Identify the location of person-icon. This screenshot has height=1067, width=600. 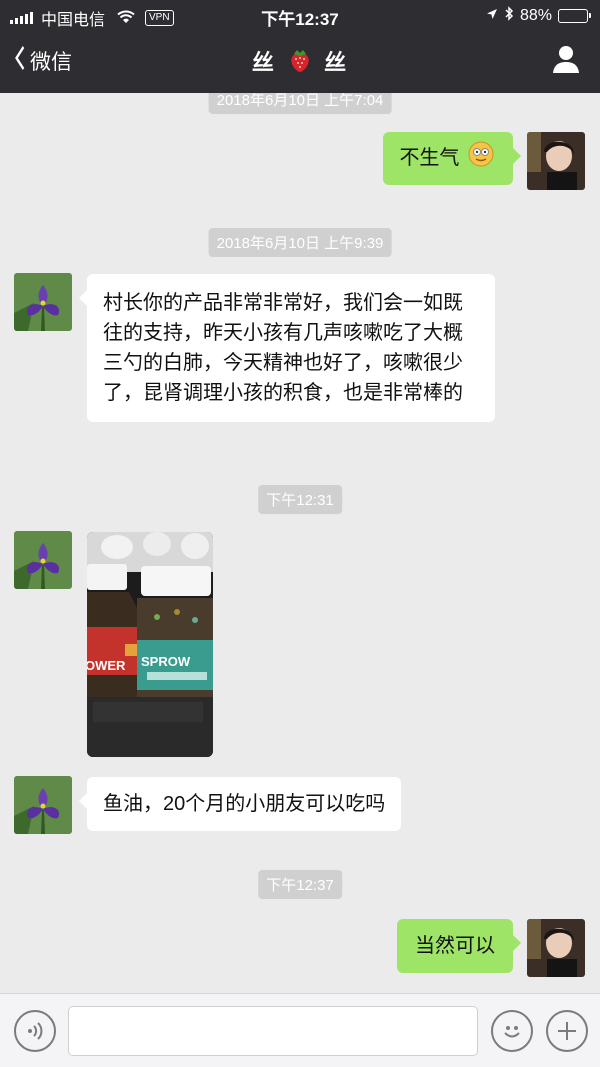
(566, 59).